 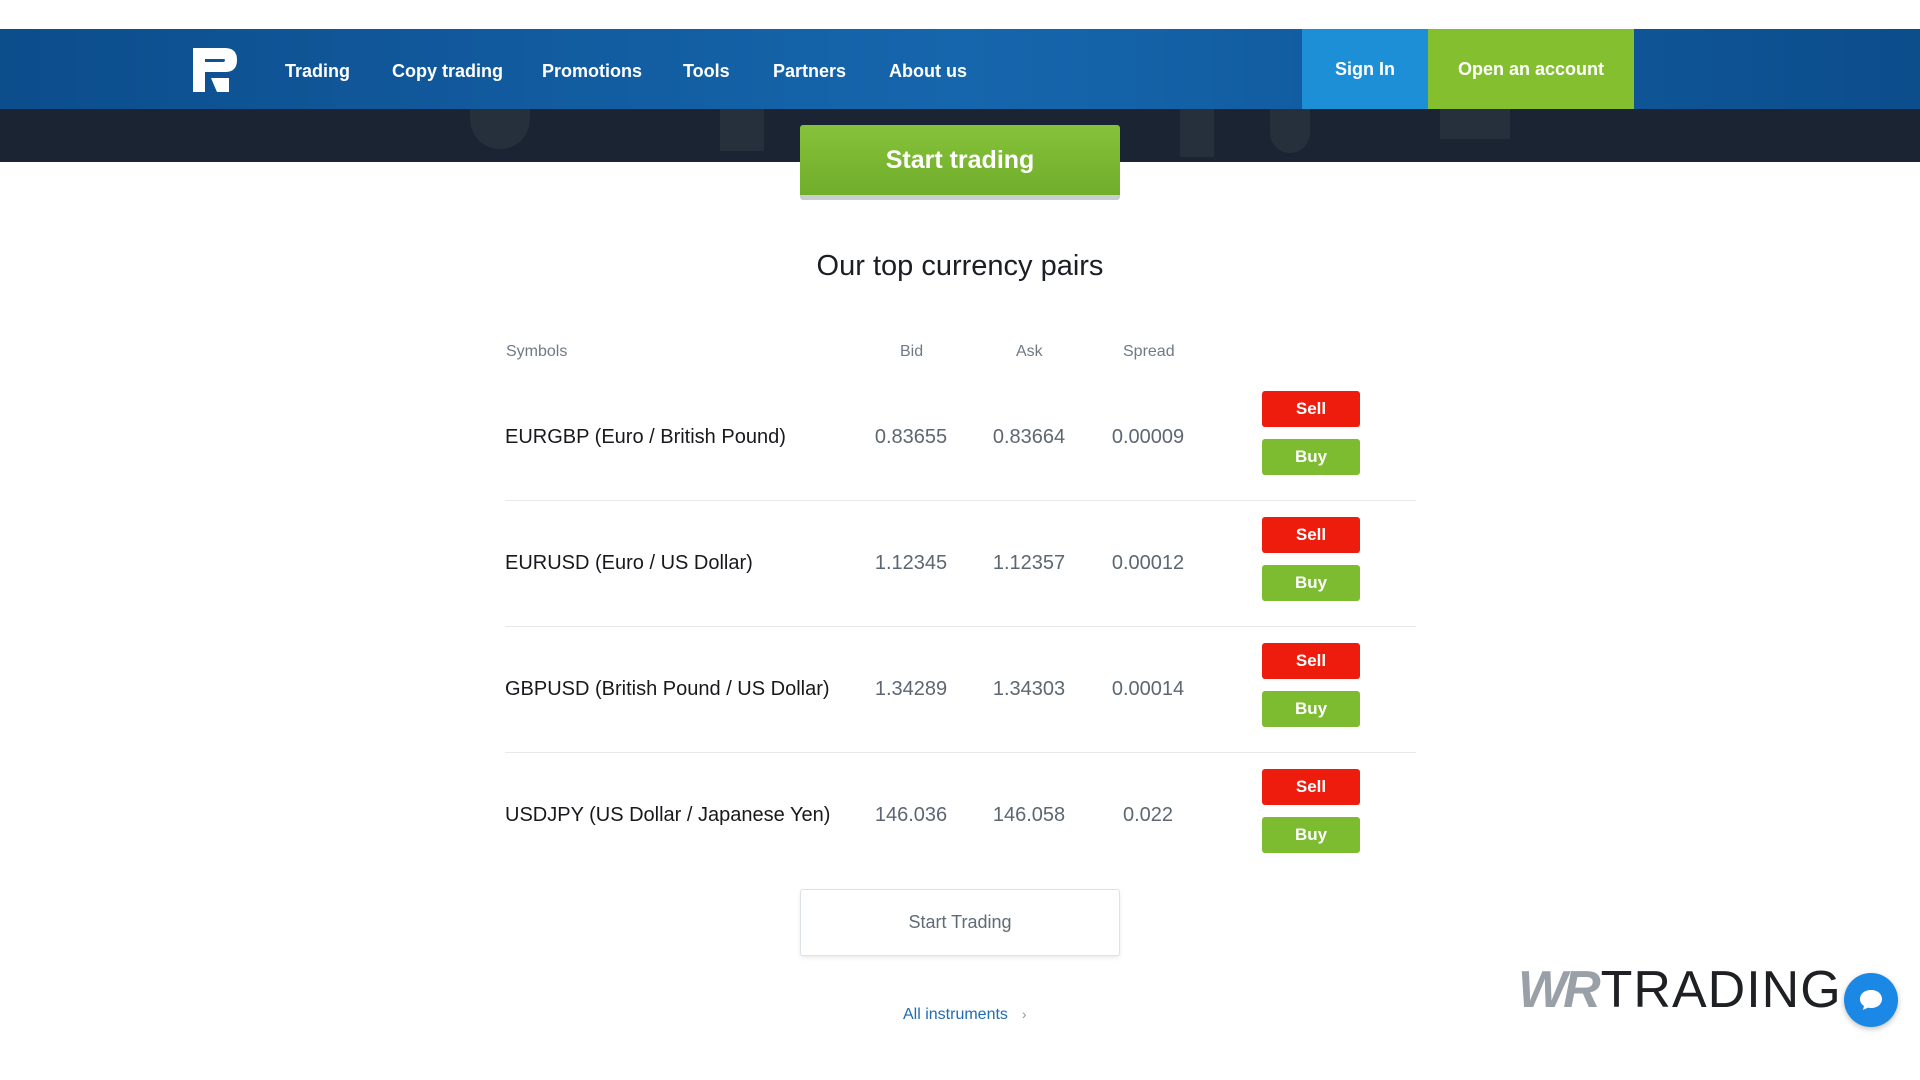 I want to click on header-spread: Spread, so click(x=1149, y=351).